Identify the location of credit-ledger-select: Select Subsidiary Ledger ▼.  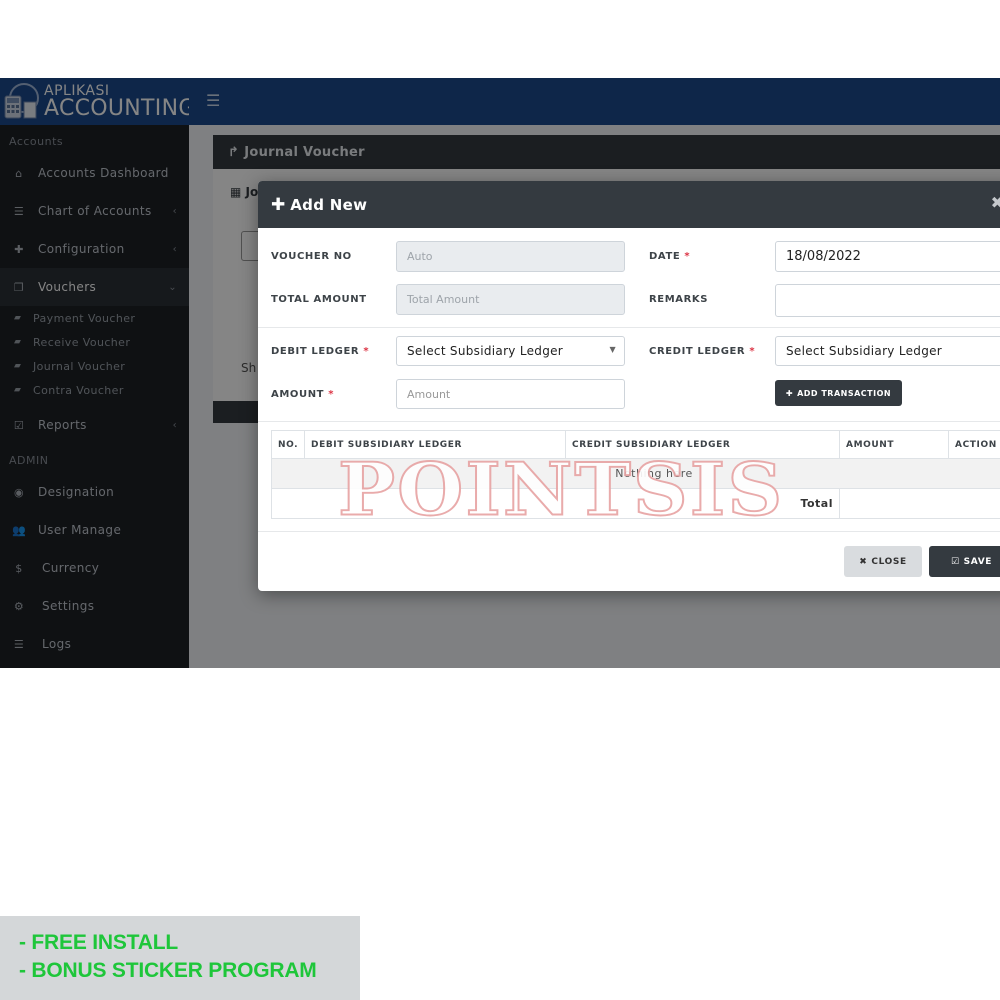
(887, 351).